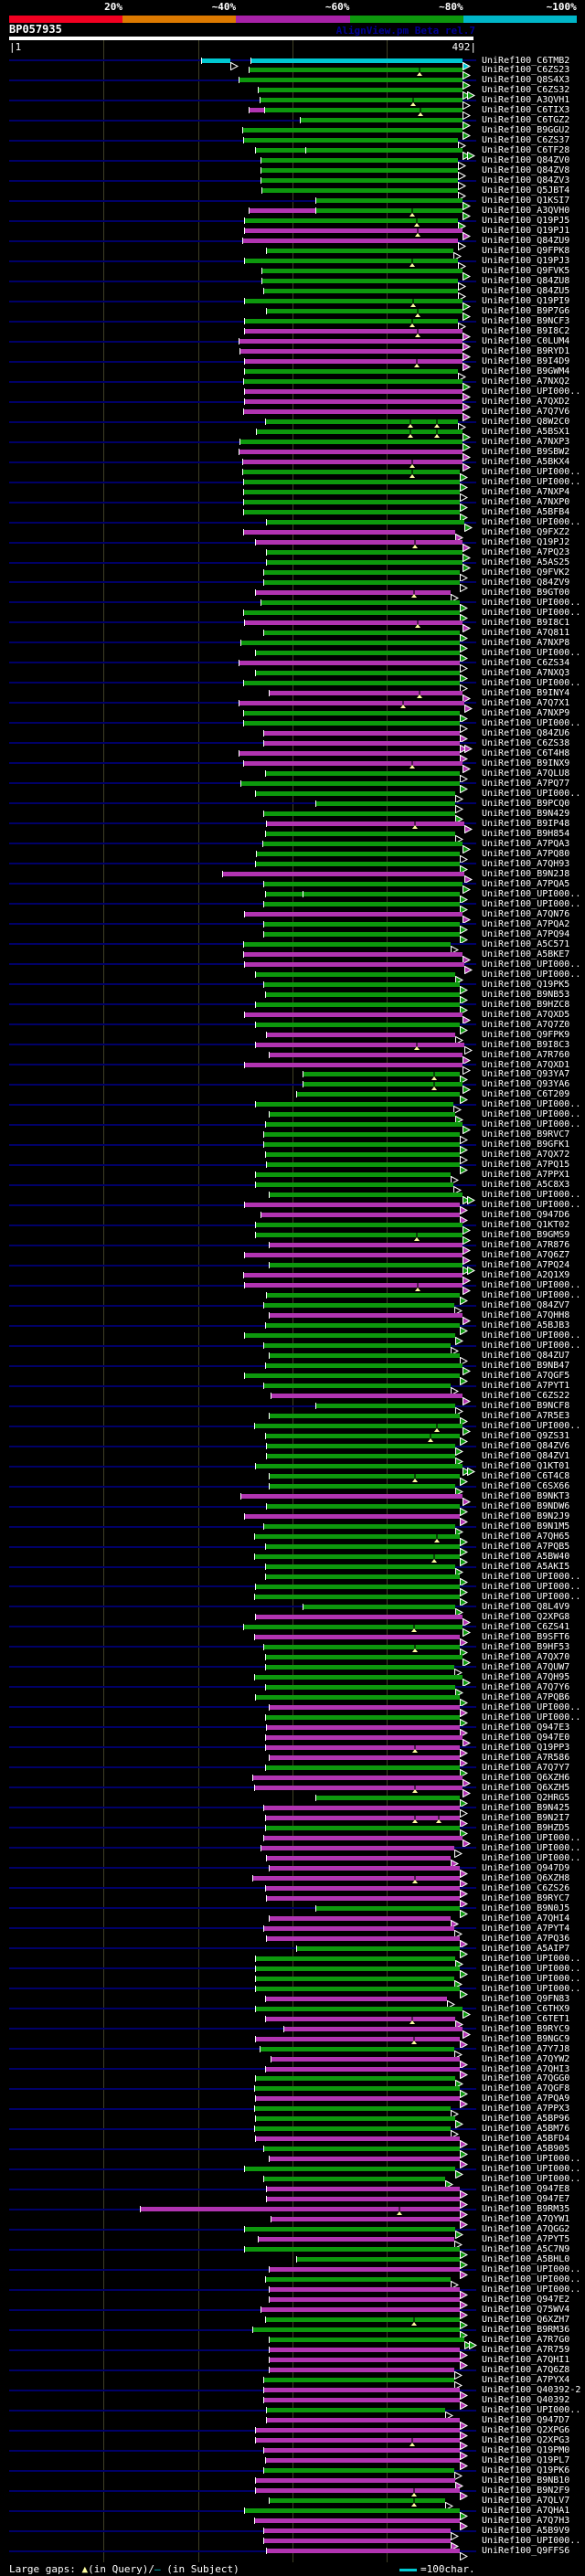 This screenshot has width=585, height=2576. I want to click on subject-label: UniRef100_B9N2J9, so click(525, 1516).